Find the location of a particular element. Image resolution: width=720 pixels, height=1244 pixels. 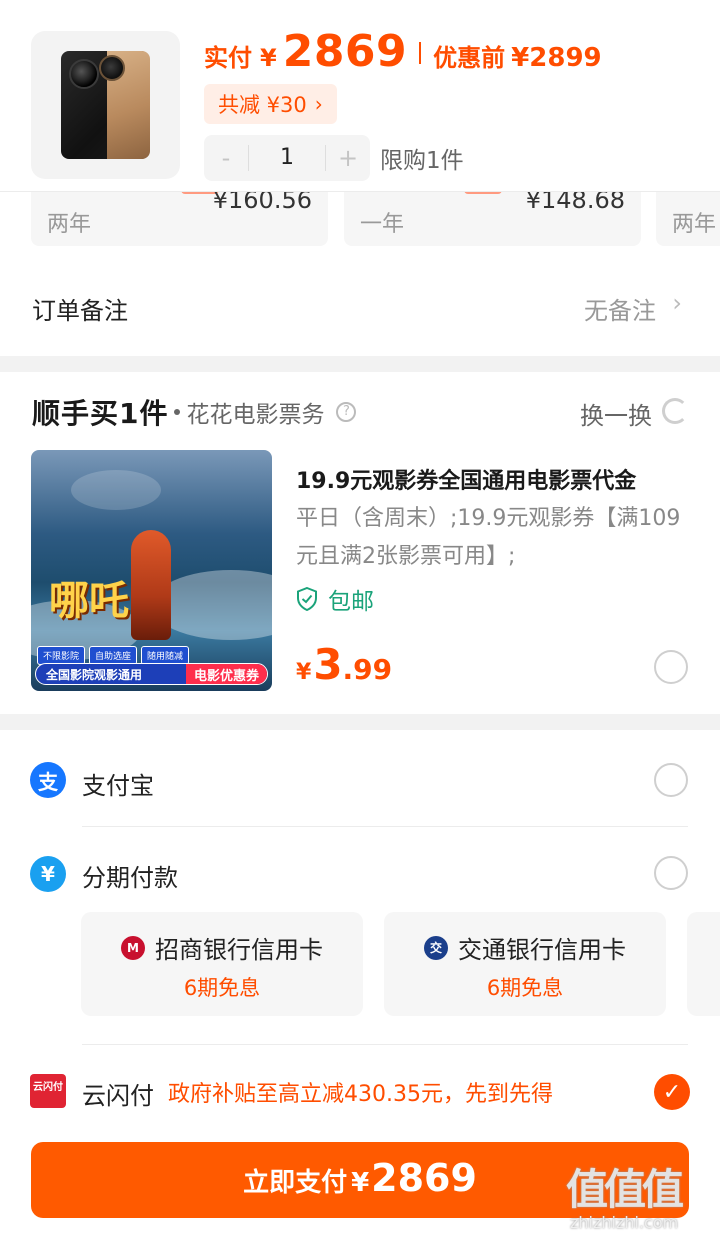

shipping-label: 包邮 is located at coordinates (351, 602).